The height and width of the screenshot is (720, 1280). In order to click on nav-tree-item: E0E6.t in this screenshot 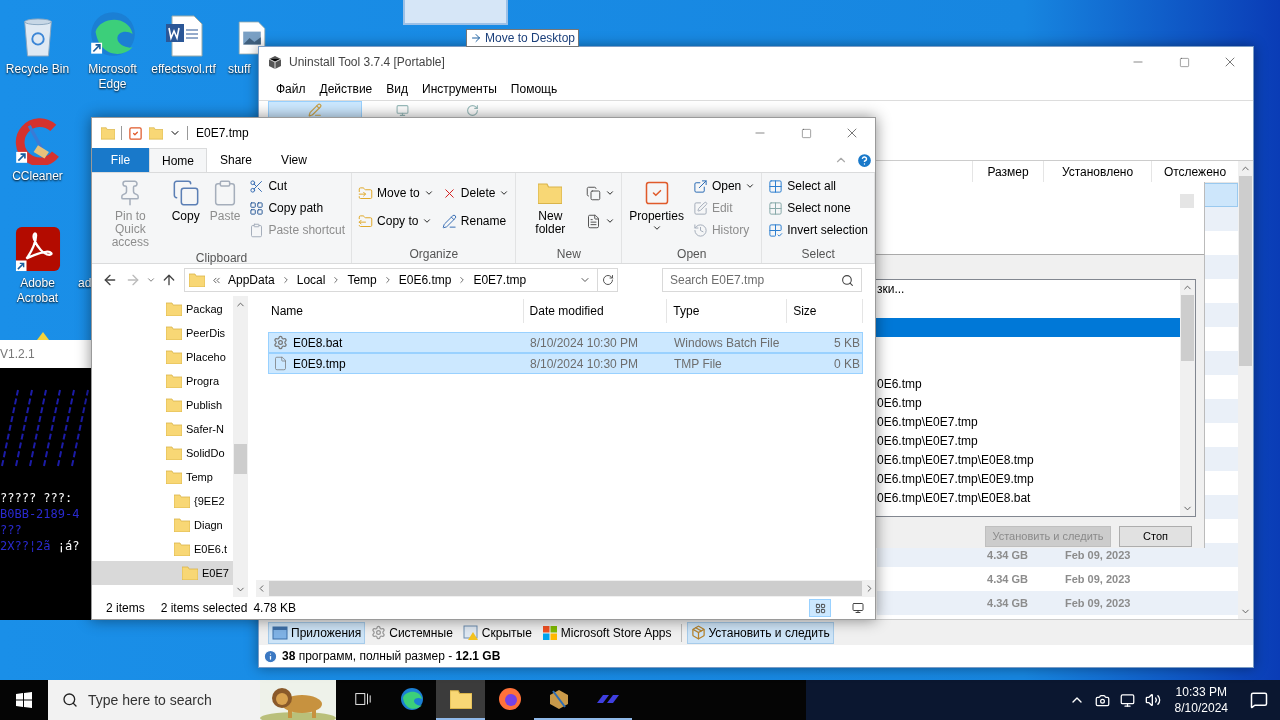, I will do `click(162, 549)`.